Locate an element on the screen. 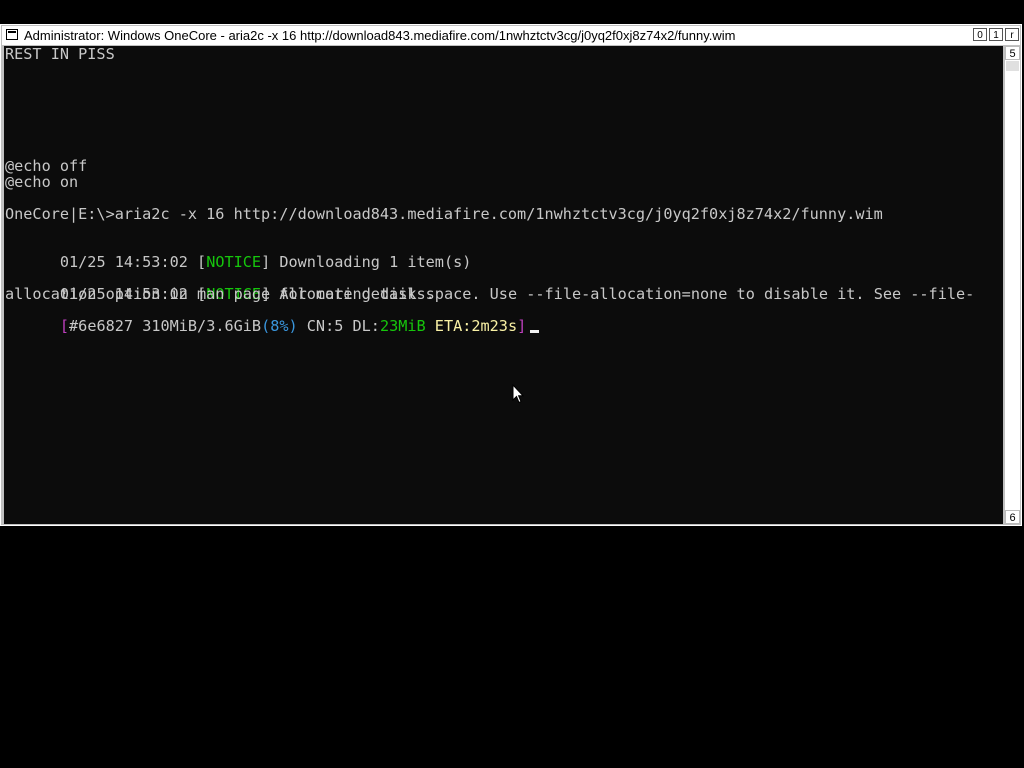 The image size is (1024, 768). progress-gid: #6e6827 is located at coordinates (101, 326).